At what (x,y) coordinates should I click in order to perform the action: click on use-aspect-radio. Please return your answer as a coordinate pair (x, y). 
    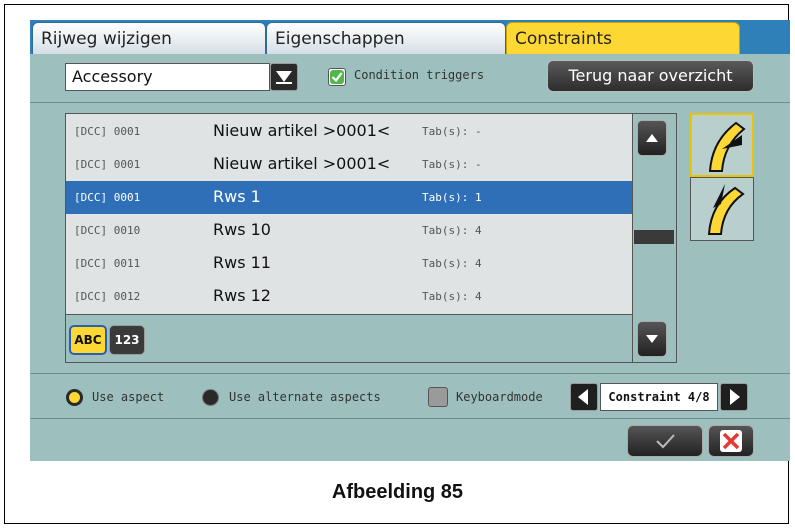
    Looking at the image, I should click on (74, 397).